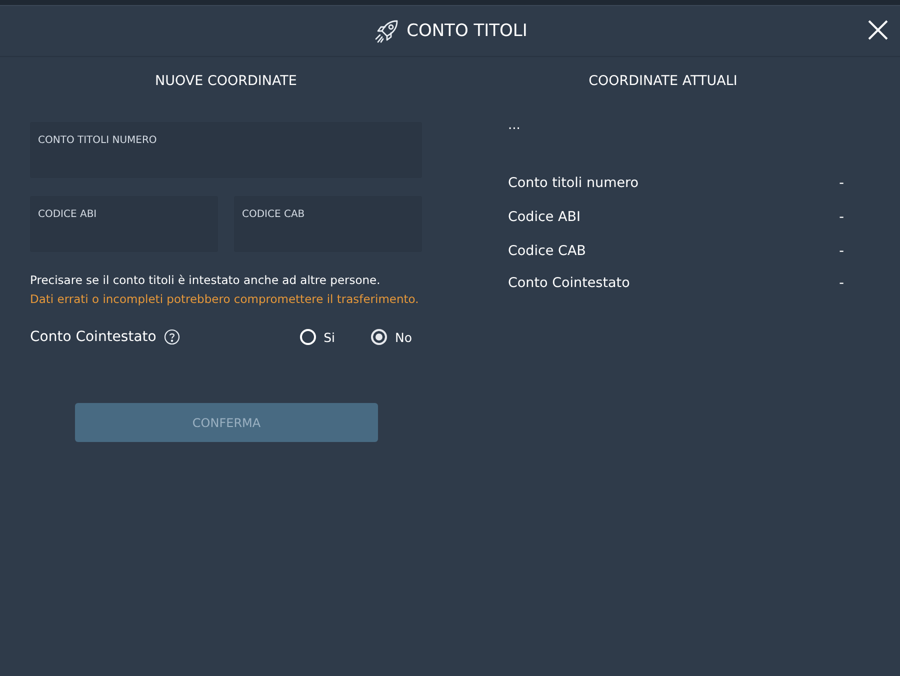 Image resolution: width=900 pixels, height=676 pixels. I want to click on section-heading: COORDINATE ATTUALI, so click(663, 82).